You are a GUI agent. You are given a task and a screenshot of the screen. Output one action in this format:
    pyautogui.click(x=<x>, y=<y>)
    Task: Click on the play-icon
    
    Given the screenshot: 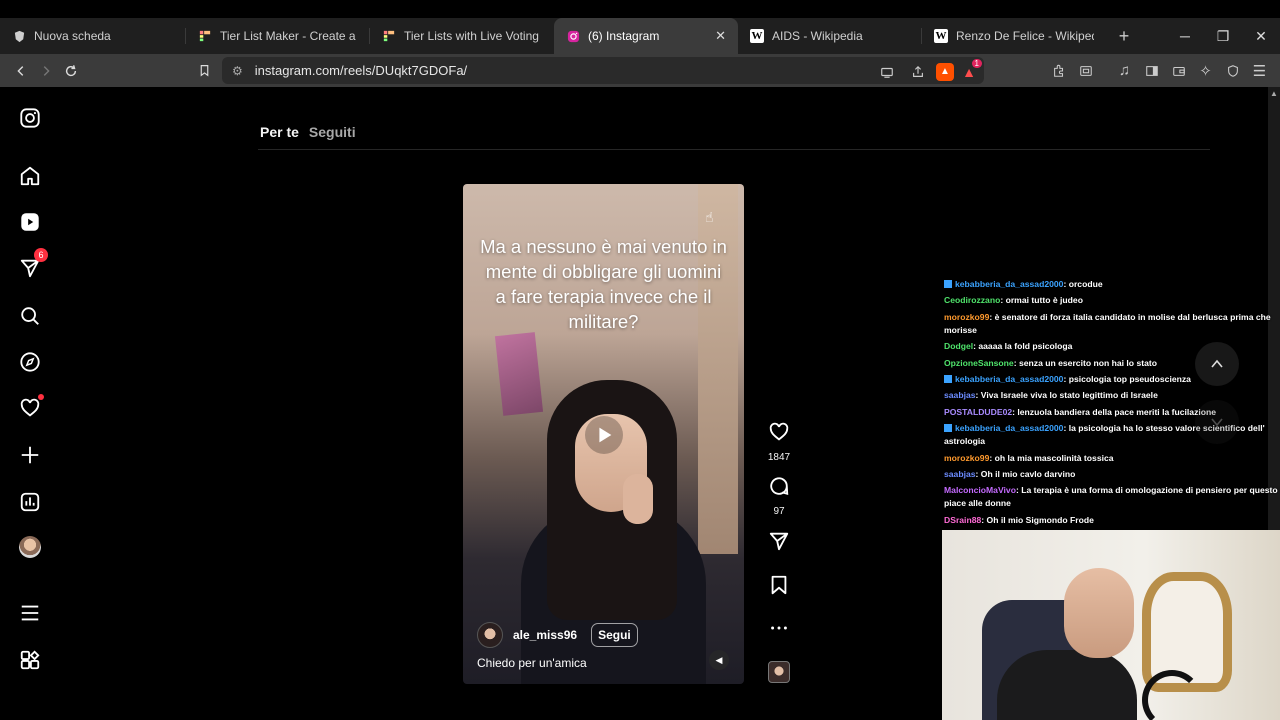 What is the action you would take?
    pyautogui.click(x=604, y=435)
    